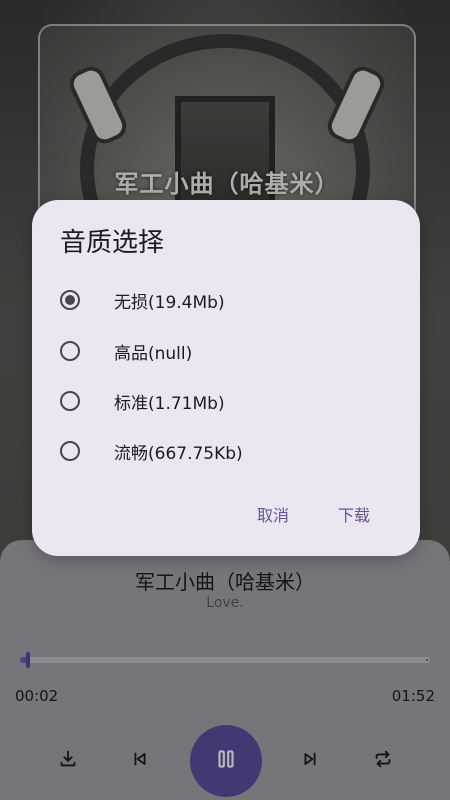 The image size is (450, 800). I want to click on quality-option-smooth: 流畅(667.75Kb), so click(226, 451).